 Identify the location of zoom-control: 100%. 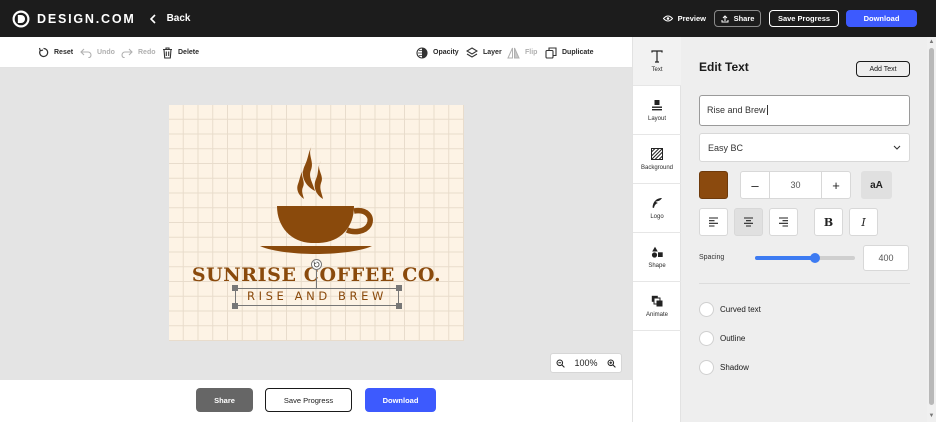
(586, 363).